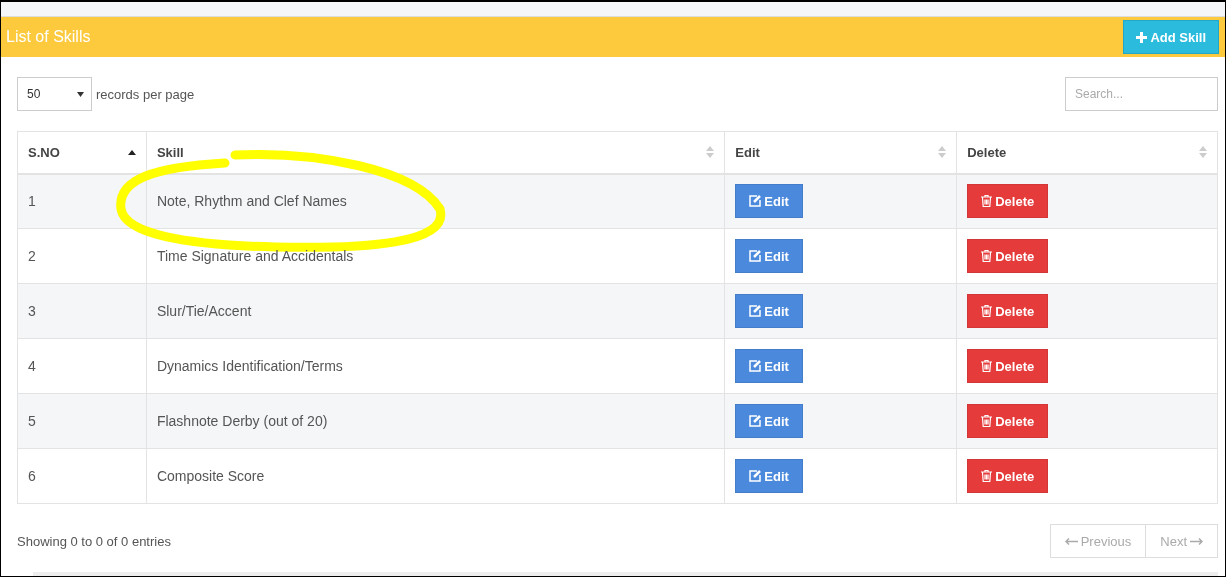 The width and height of the screenshot is (1226, 577). What do you see at coordinates (840, 152) in the screenshot?
I see `column-header: Edit` at bounding box center [840, 152].